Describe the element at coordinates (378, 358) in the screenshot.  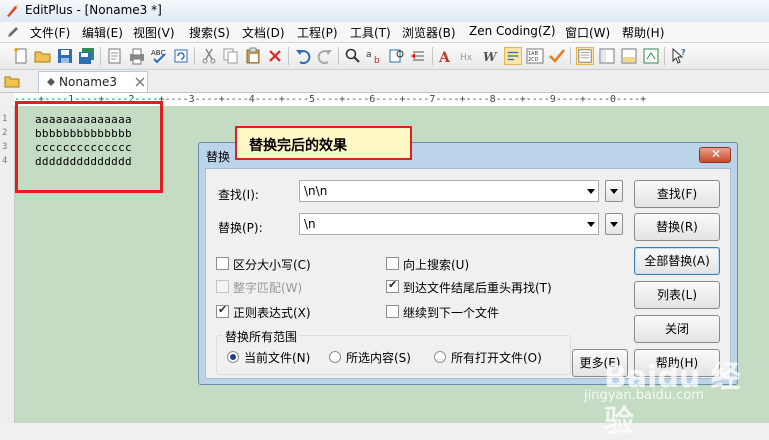
I see `scope-selection-label: 所选内容(S)` at that location.